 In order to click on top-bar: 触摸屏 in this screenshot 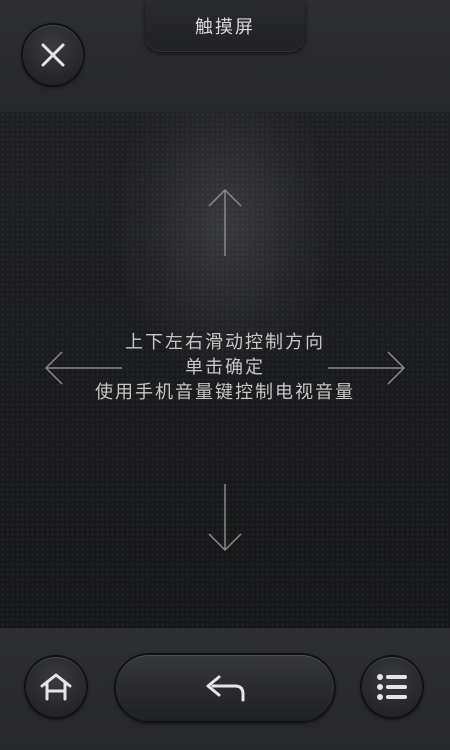, I will do `click(225, 56)`.